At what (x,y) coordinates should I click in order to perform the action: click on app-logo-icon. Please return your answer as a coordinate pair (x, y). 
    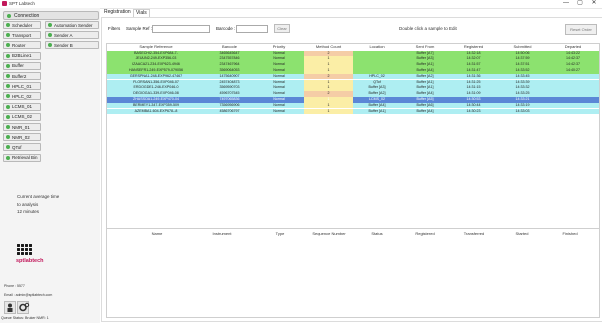
    Looking at the image, I should click on (4, 3).